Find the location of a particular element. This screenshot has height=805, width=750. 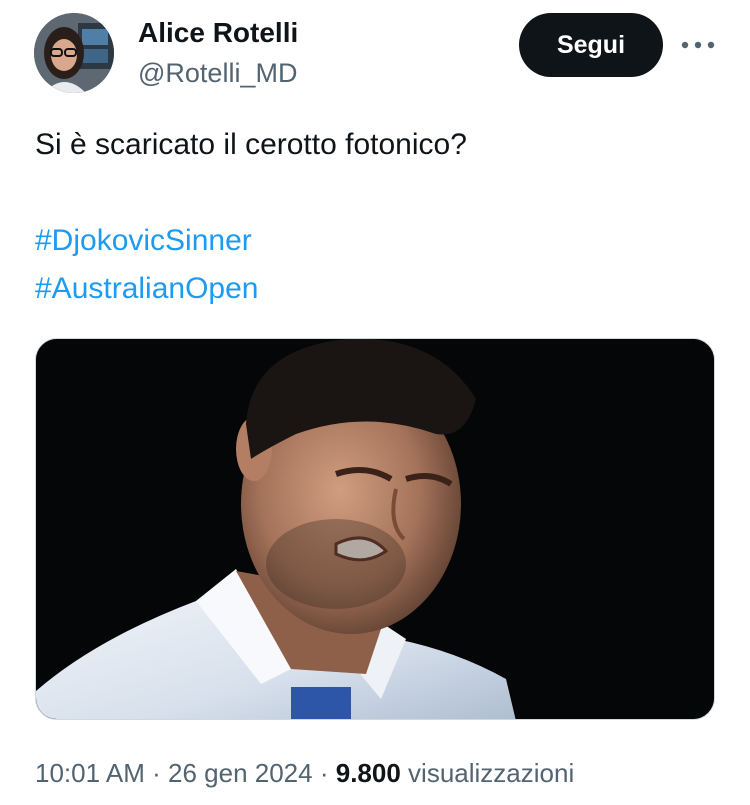

hashtag-link-djokovicsinner: #DjokovicSinner is located at coordinates (143, 241).